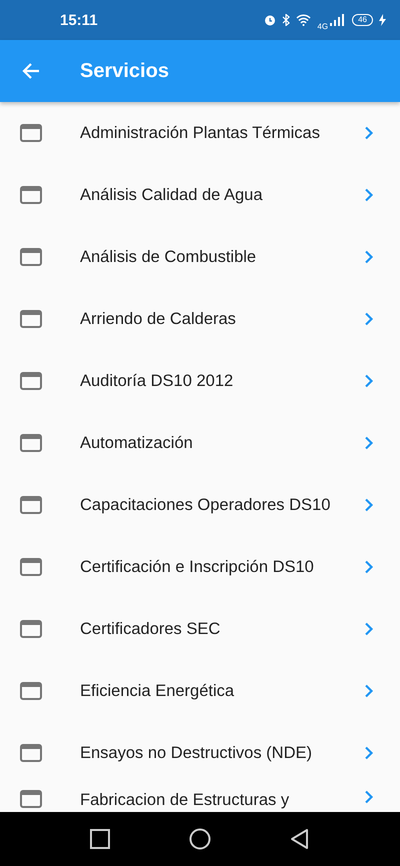 This screenshot has width=400, height=866. What do you see at coordinates (200, 839) in the screenshot?
I see `home-icon` at bounding box center [200, 839].